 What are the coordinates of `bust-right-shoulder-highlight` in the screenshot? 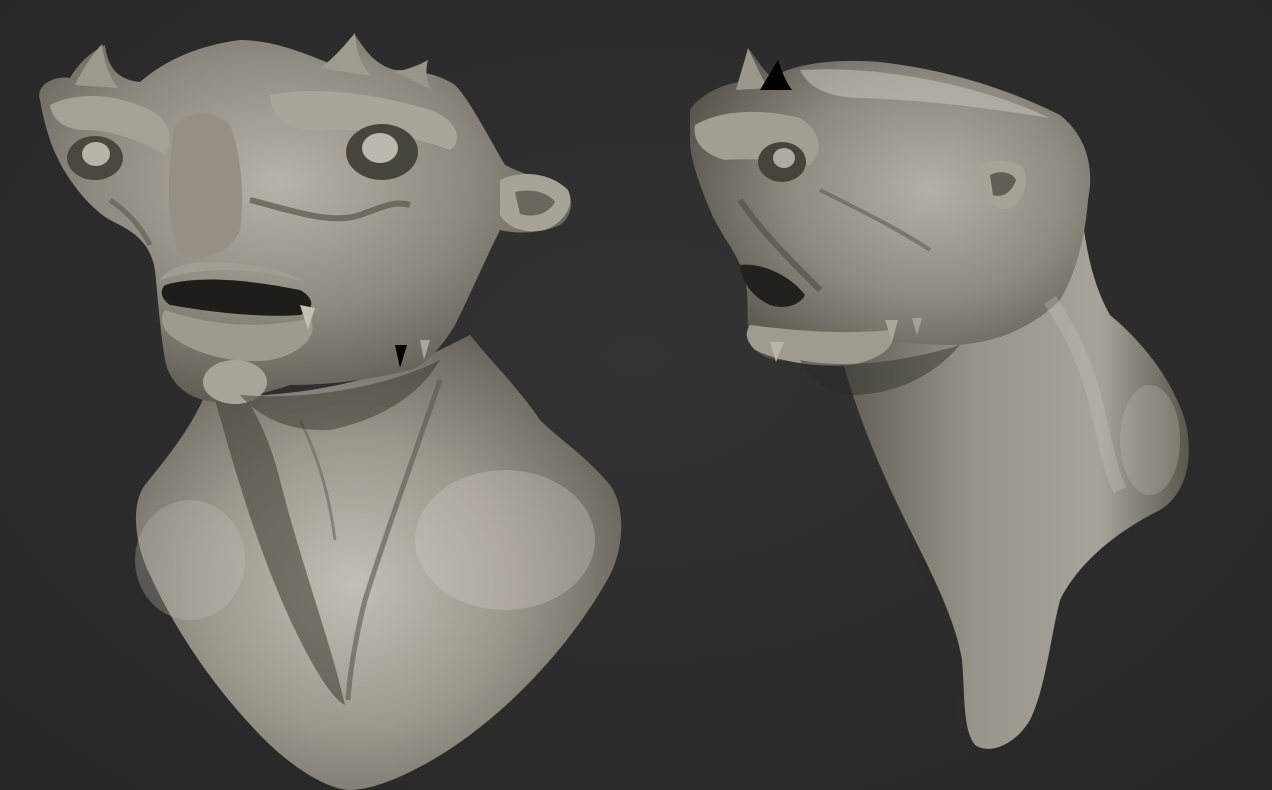 It's located at (1150, 440).